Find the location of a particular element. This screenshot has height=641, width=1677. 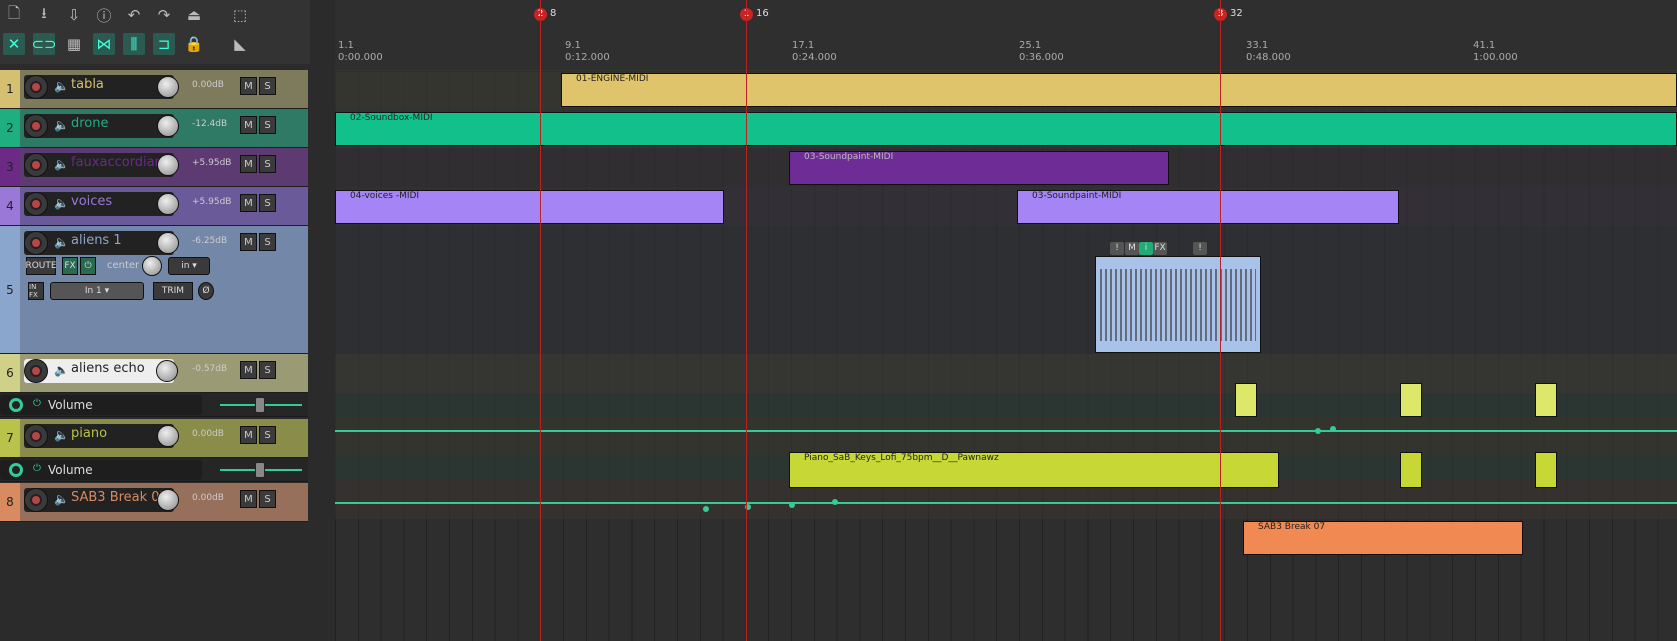

fx-button: FX is located at coordinates (70, 266).